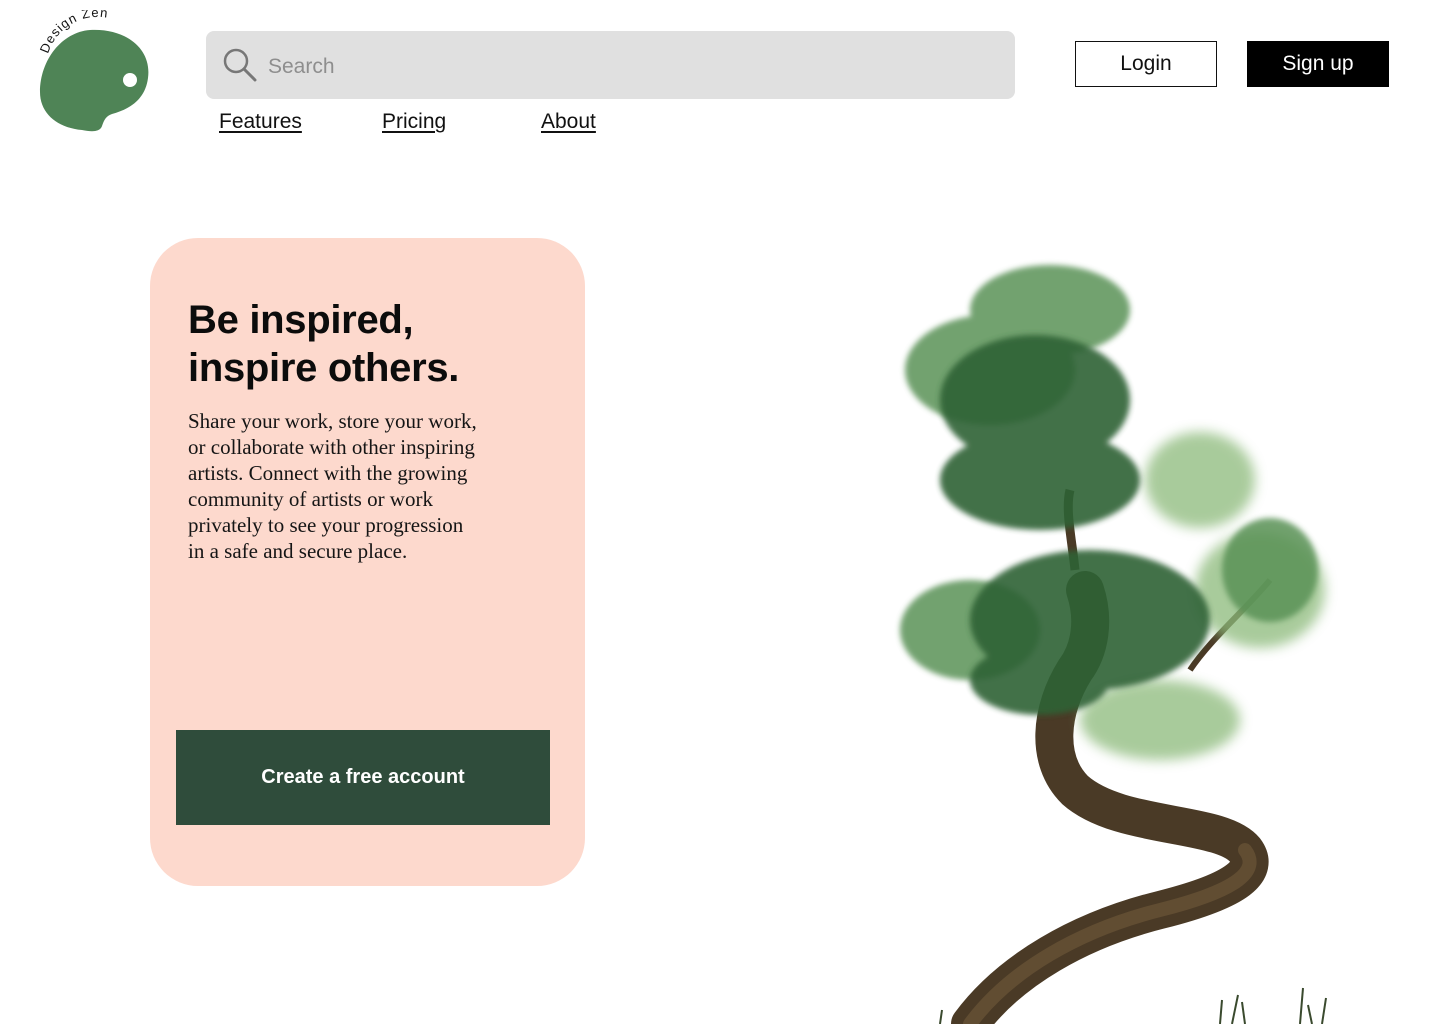 The image size is (1440, 1024). I want to click on search-icon, so click(240, 65).